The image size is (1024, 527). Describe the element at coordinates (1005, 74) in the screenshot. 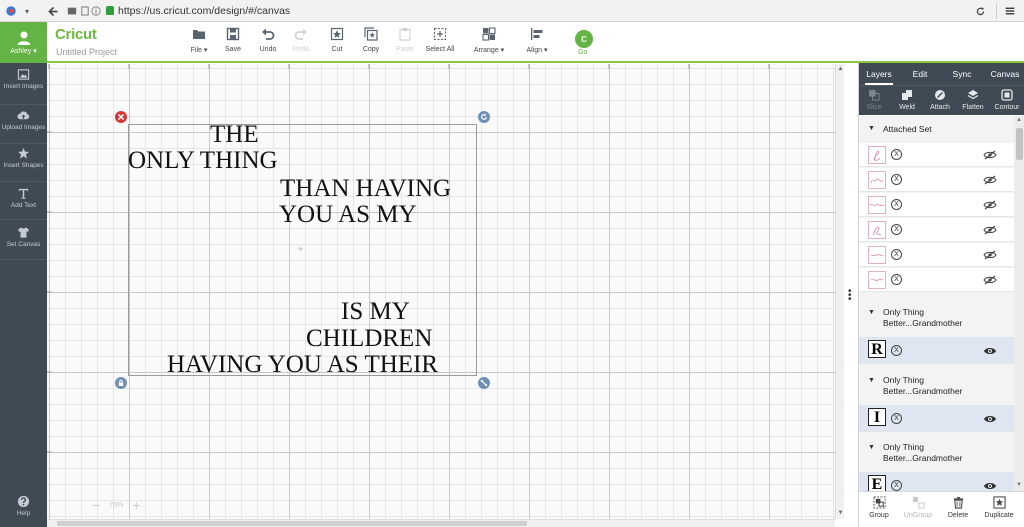

I see `tab-canvas: Canvas` at that location.